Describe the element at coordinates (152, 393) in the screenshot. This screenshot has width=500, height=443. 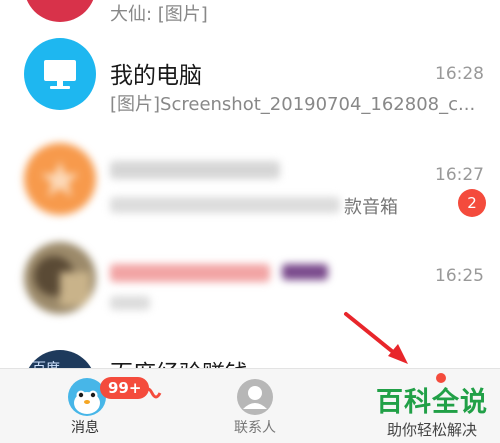
I see `sparkle-icon` at that location.